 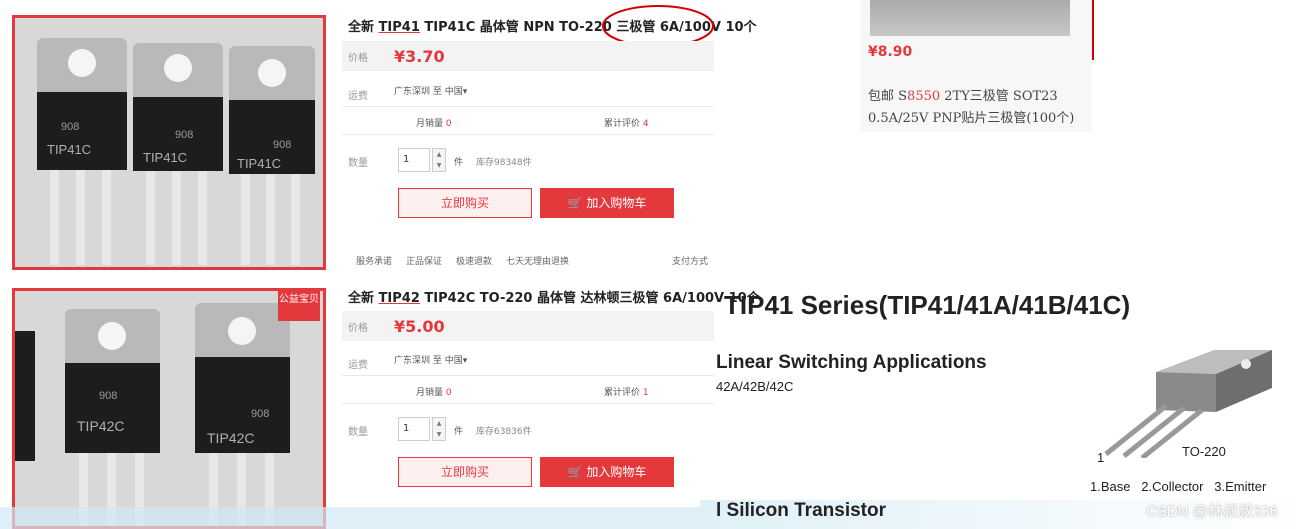 I want to click on datasheet-subtitle: Linear Switching Applications, so click(x=851, y=362).